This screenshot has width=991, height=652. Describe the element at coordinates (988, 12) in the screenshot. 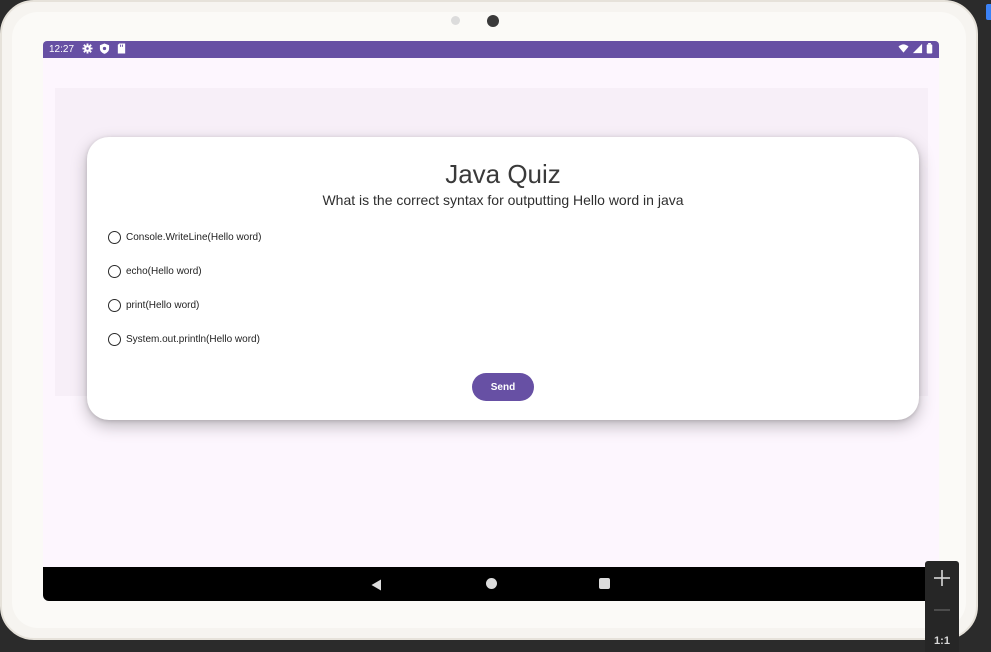

I see `window-edge-accent` at that location.